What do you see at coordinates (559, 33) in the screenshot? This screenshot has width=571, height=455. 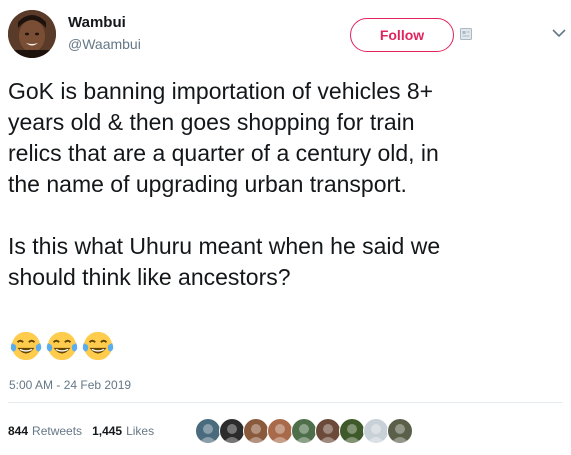 I see `chevron-down-icon` at bounding box center [559, 33].